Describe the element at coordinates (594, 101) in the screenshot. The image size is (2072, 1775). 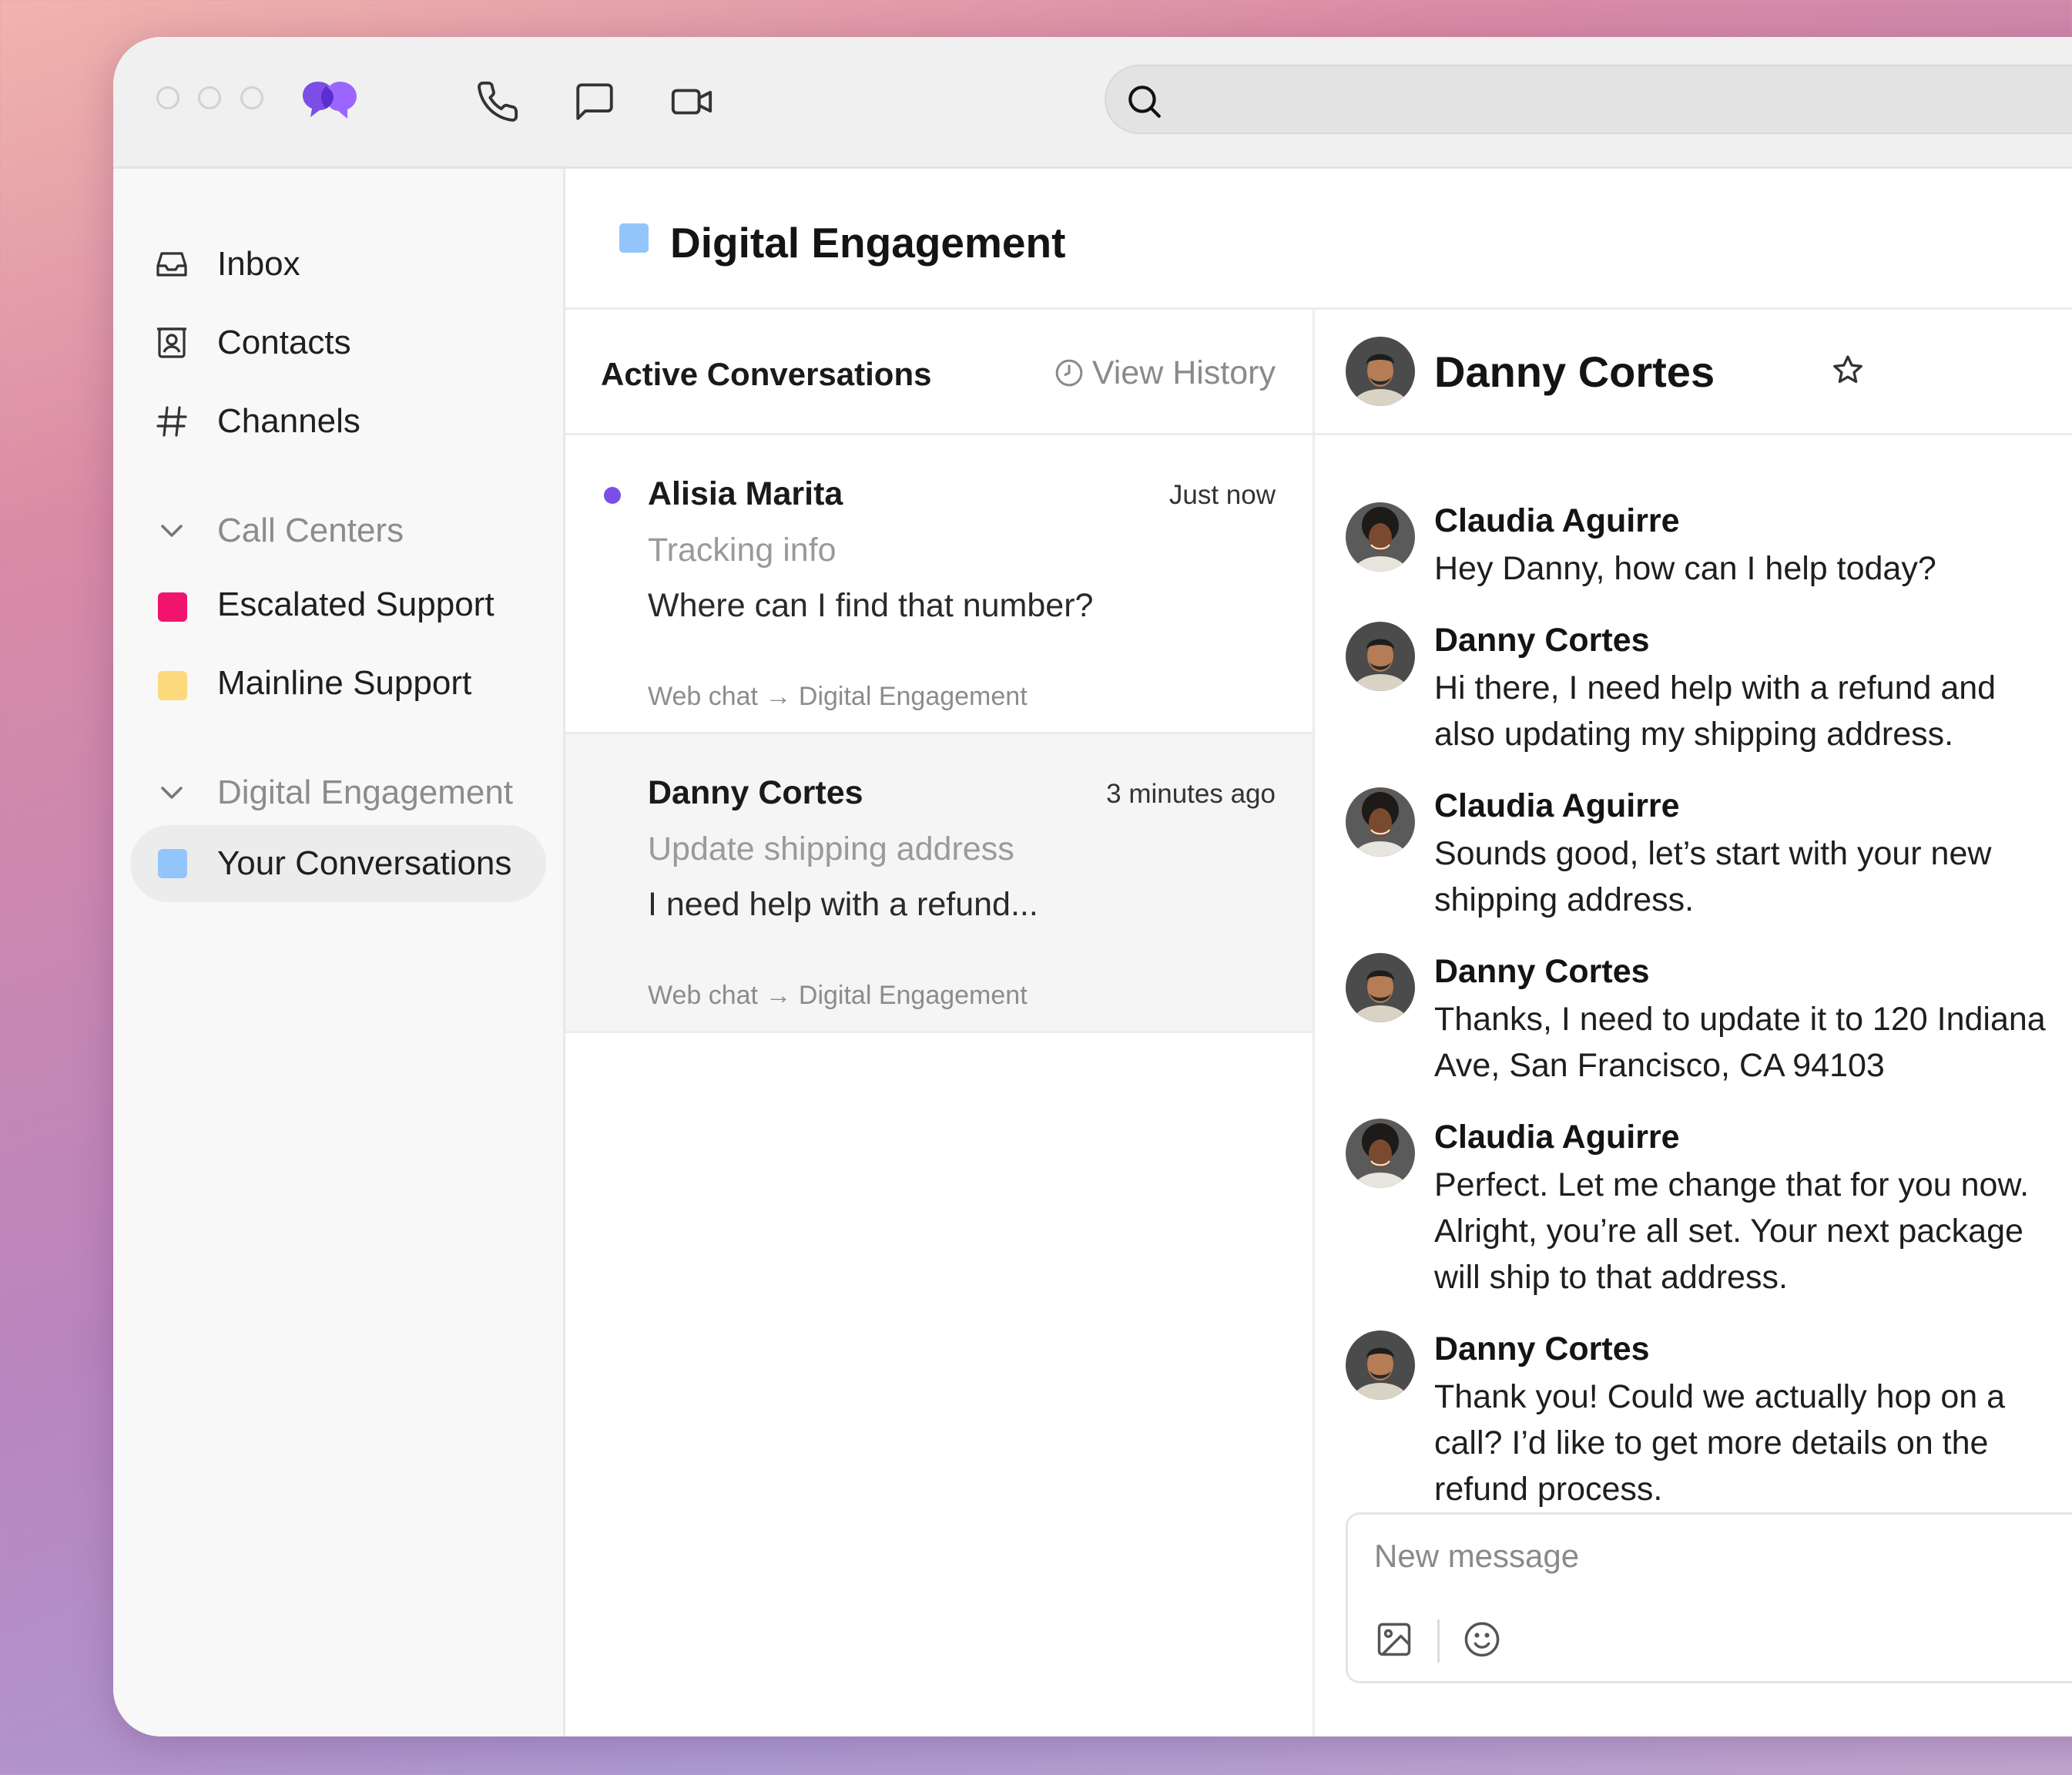
I see `chat-icon` at that location.